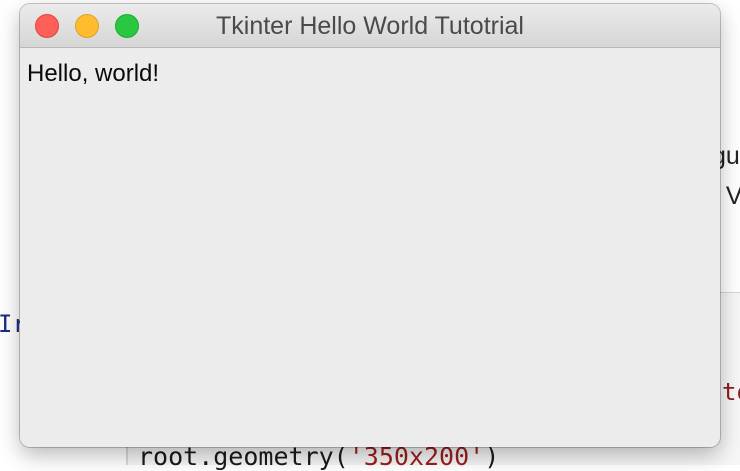 Image resolution: width=740 pixels, height=471 pixels. What do you see at coordinates (731, 392) in the screenshot?
I see `background-code-fragment: to` at bounding box center [731, 392].